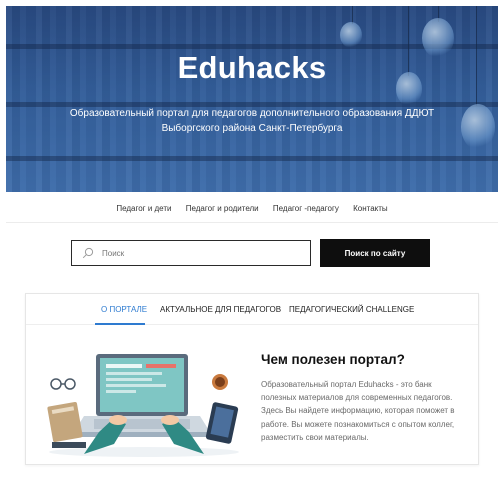 The image size is (504, 504). What do you see at coordinates (143, 208) in the screenshot?
I see `nav-item-teacher-children: Педагог и дети` at bounding box center [143, 208].